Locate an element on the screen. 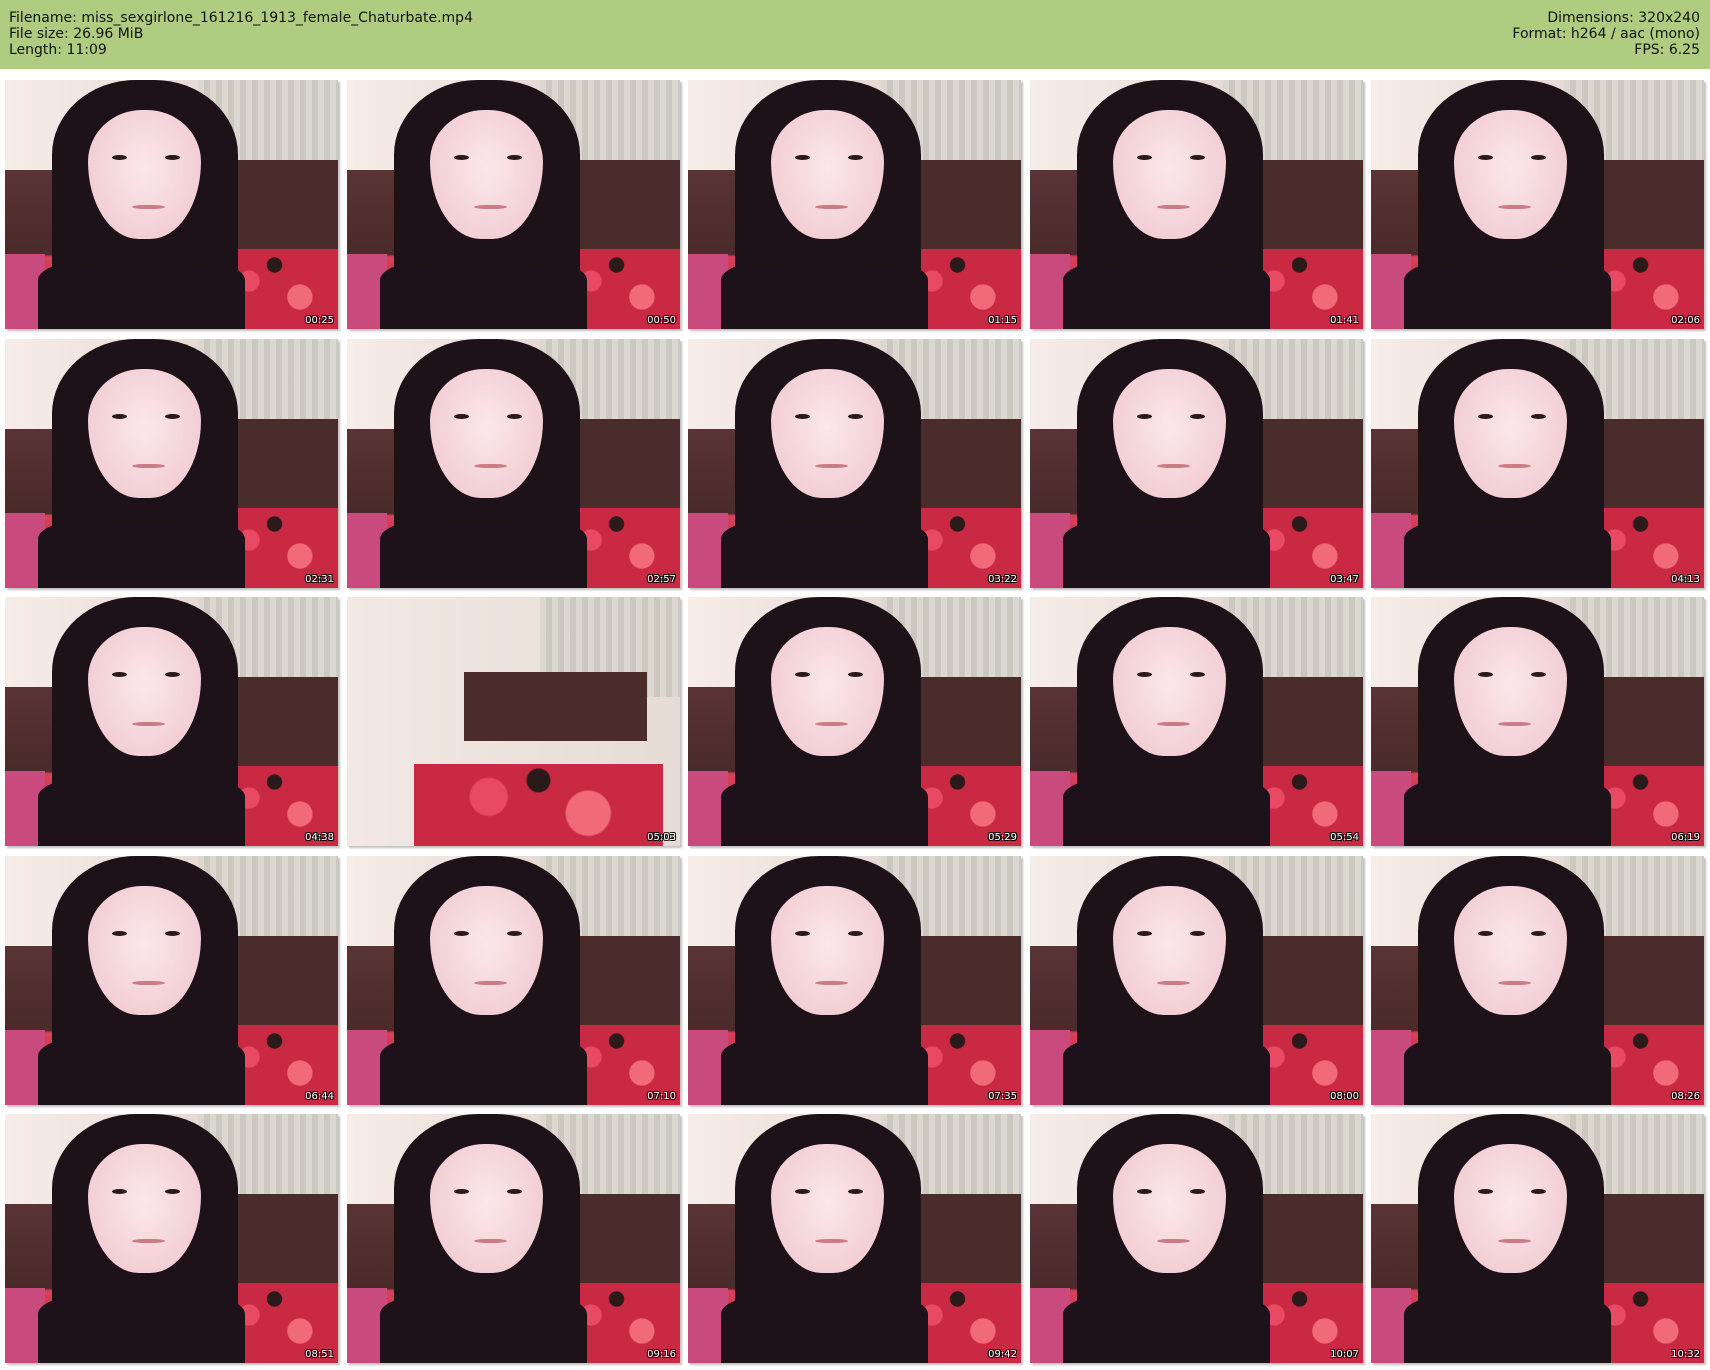 The width and height of the screenshot is (1710, 1370). video-thumbnail: 05:29 is located at coordinates (854, 721).